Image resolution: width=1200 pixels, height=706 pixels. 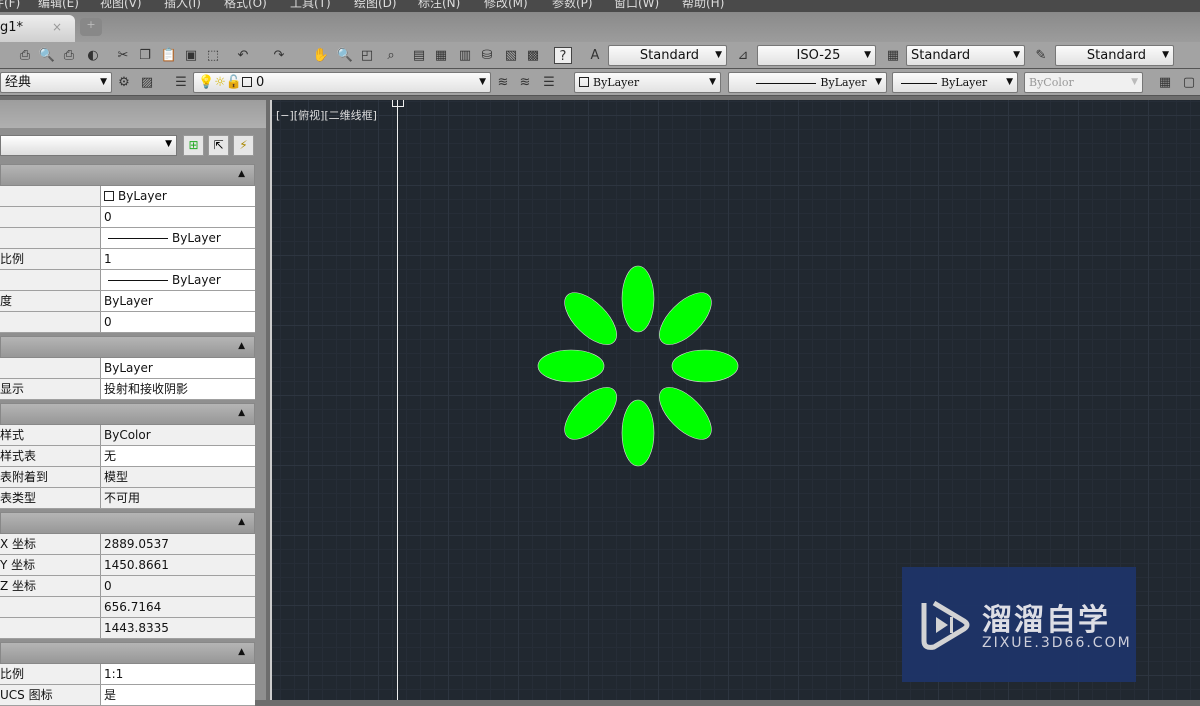 What do you see at coordinates (178, 259) in the screenshot?
I see `property-value: 1` at bounding box center [178, 259].